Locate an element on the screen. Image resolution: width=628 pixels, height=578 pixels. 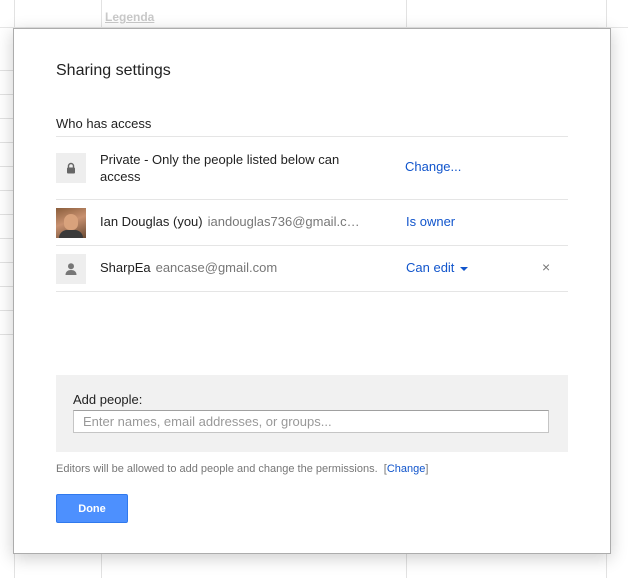
chevron-down-icon is located at coordinates (464, 268).